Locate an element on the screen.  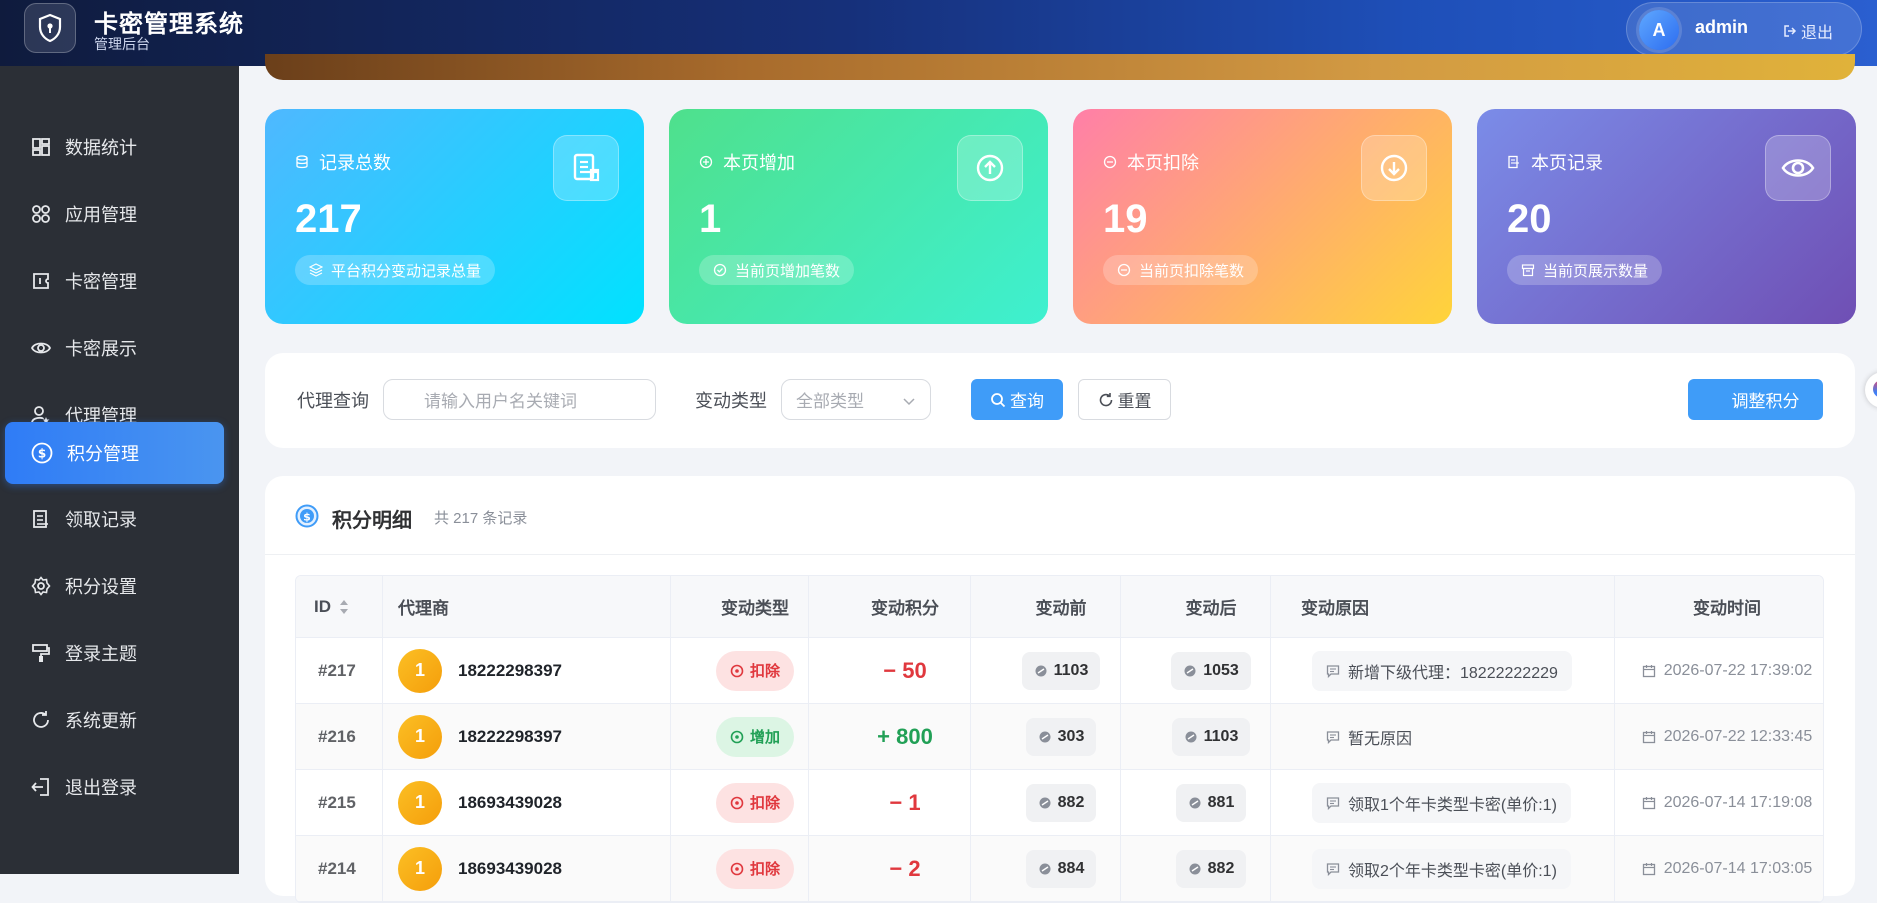
adjust-points-label: 调整积分 is located at coordinates (1765, 401).